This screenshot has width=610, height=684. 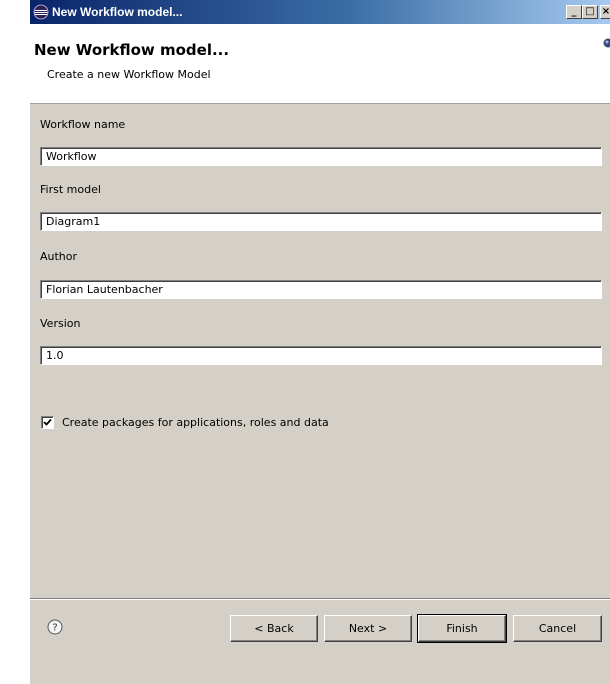 I want to click on version-label: Version, so click(x=60, y=323).